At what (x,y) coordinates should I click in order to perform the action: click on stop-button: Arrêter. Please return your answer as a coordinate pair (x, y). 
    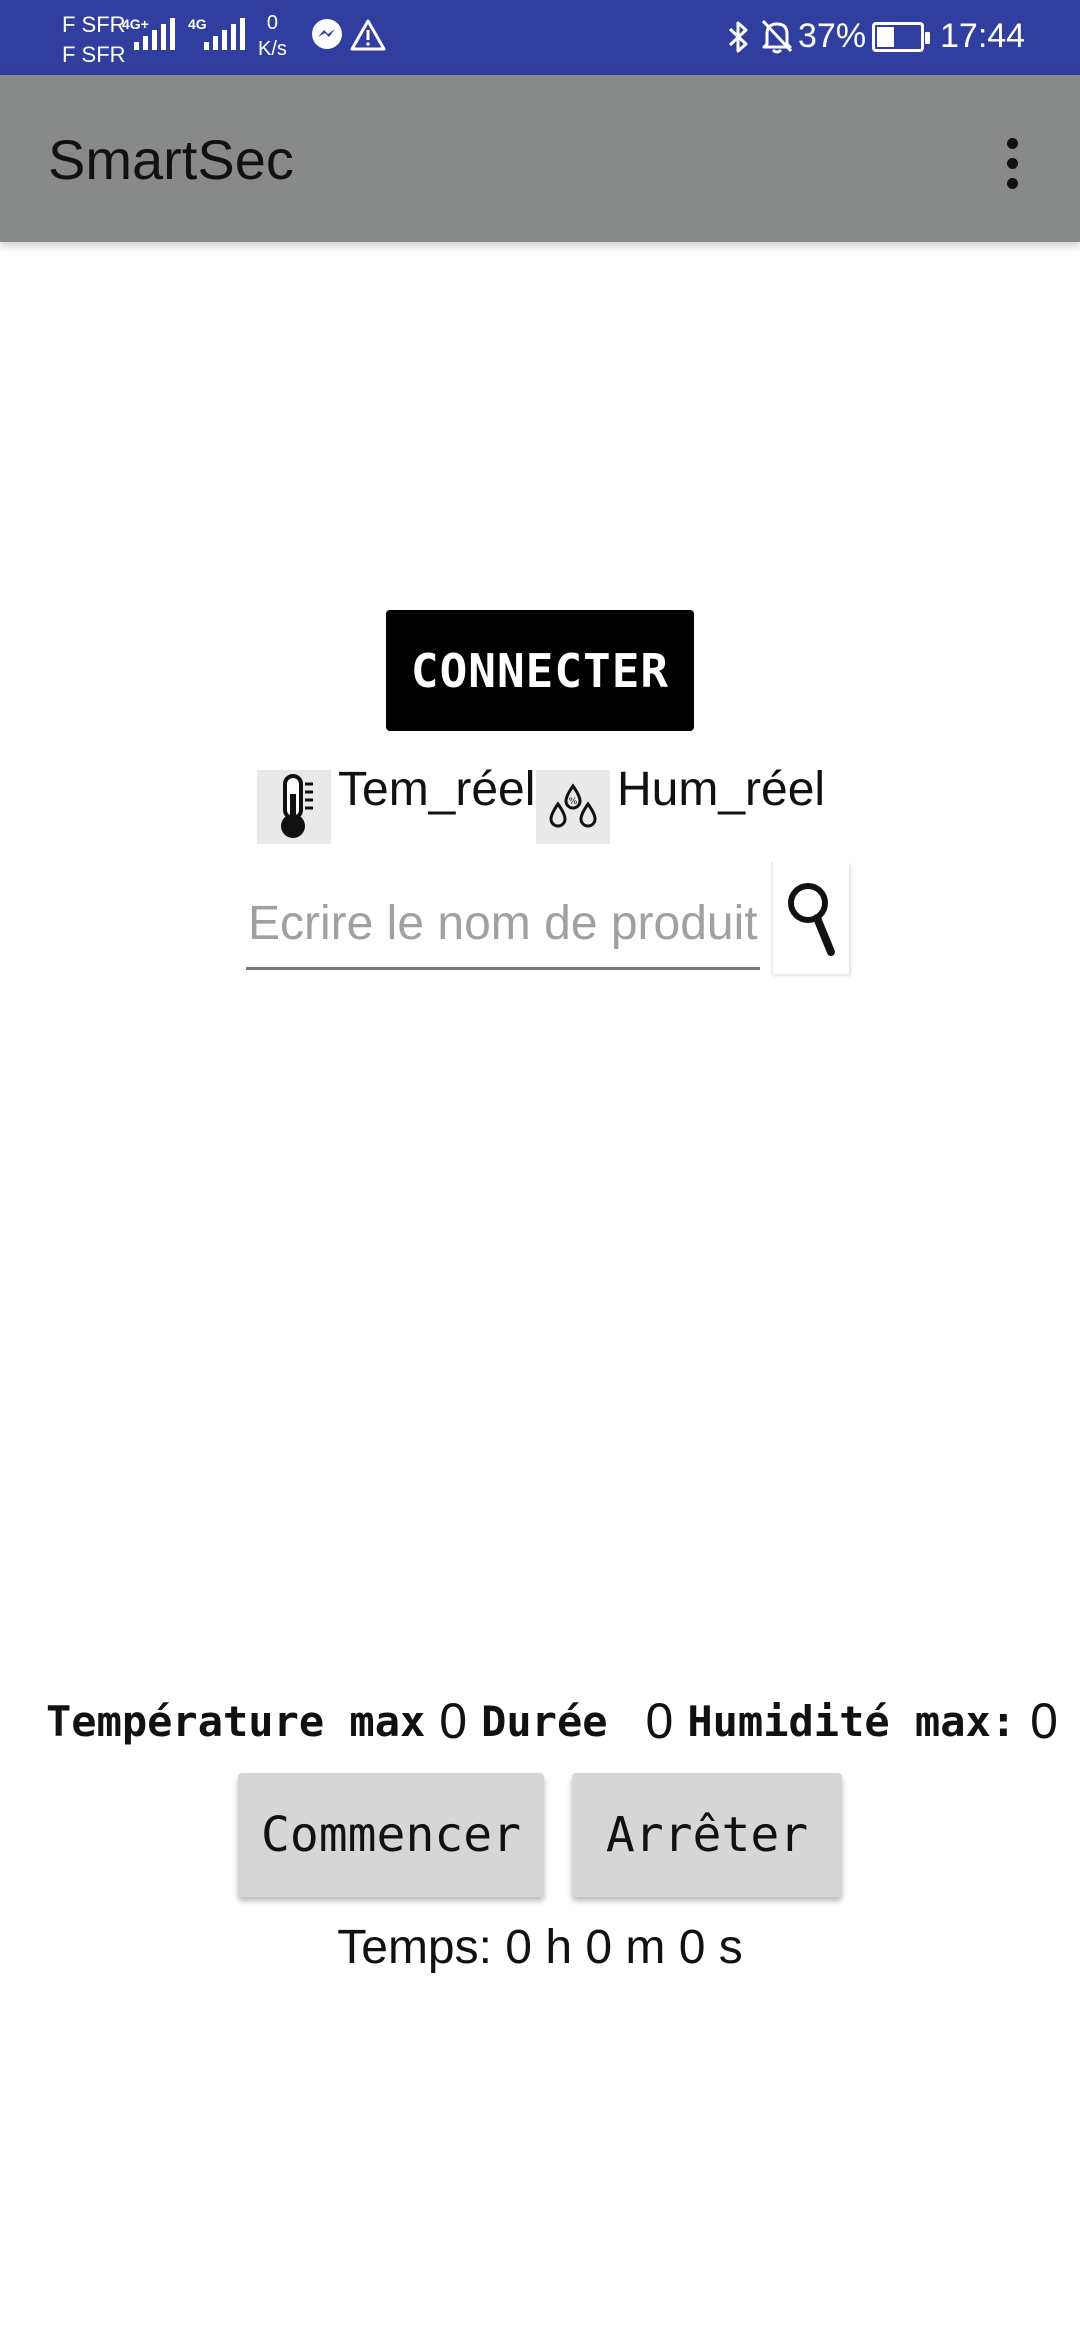
    Looking at the image, I should click on (707, 1835).